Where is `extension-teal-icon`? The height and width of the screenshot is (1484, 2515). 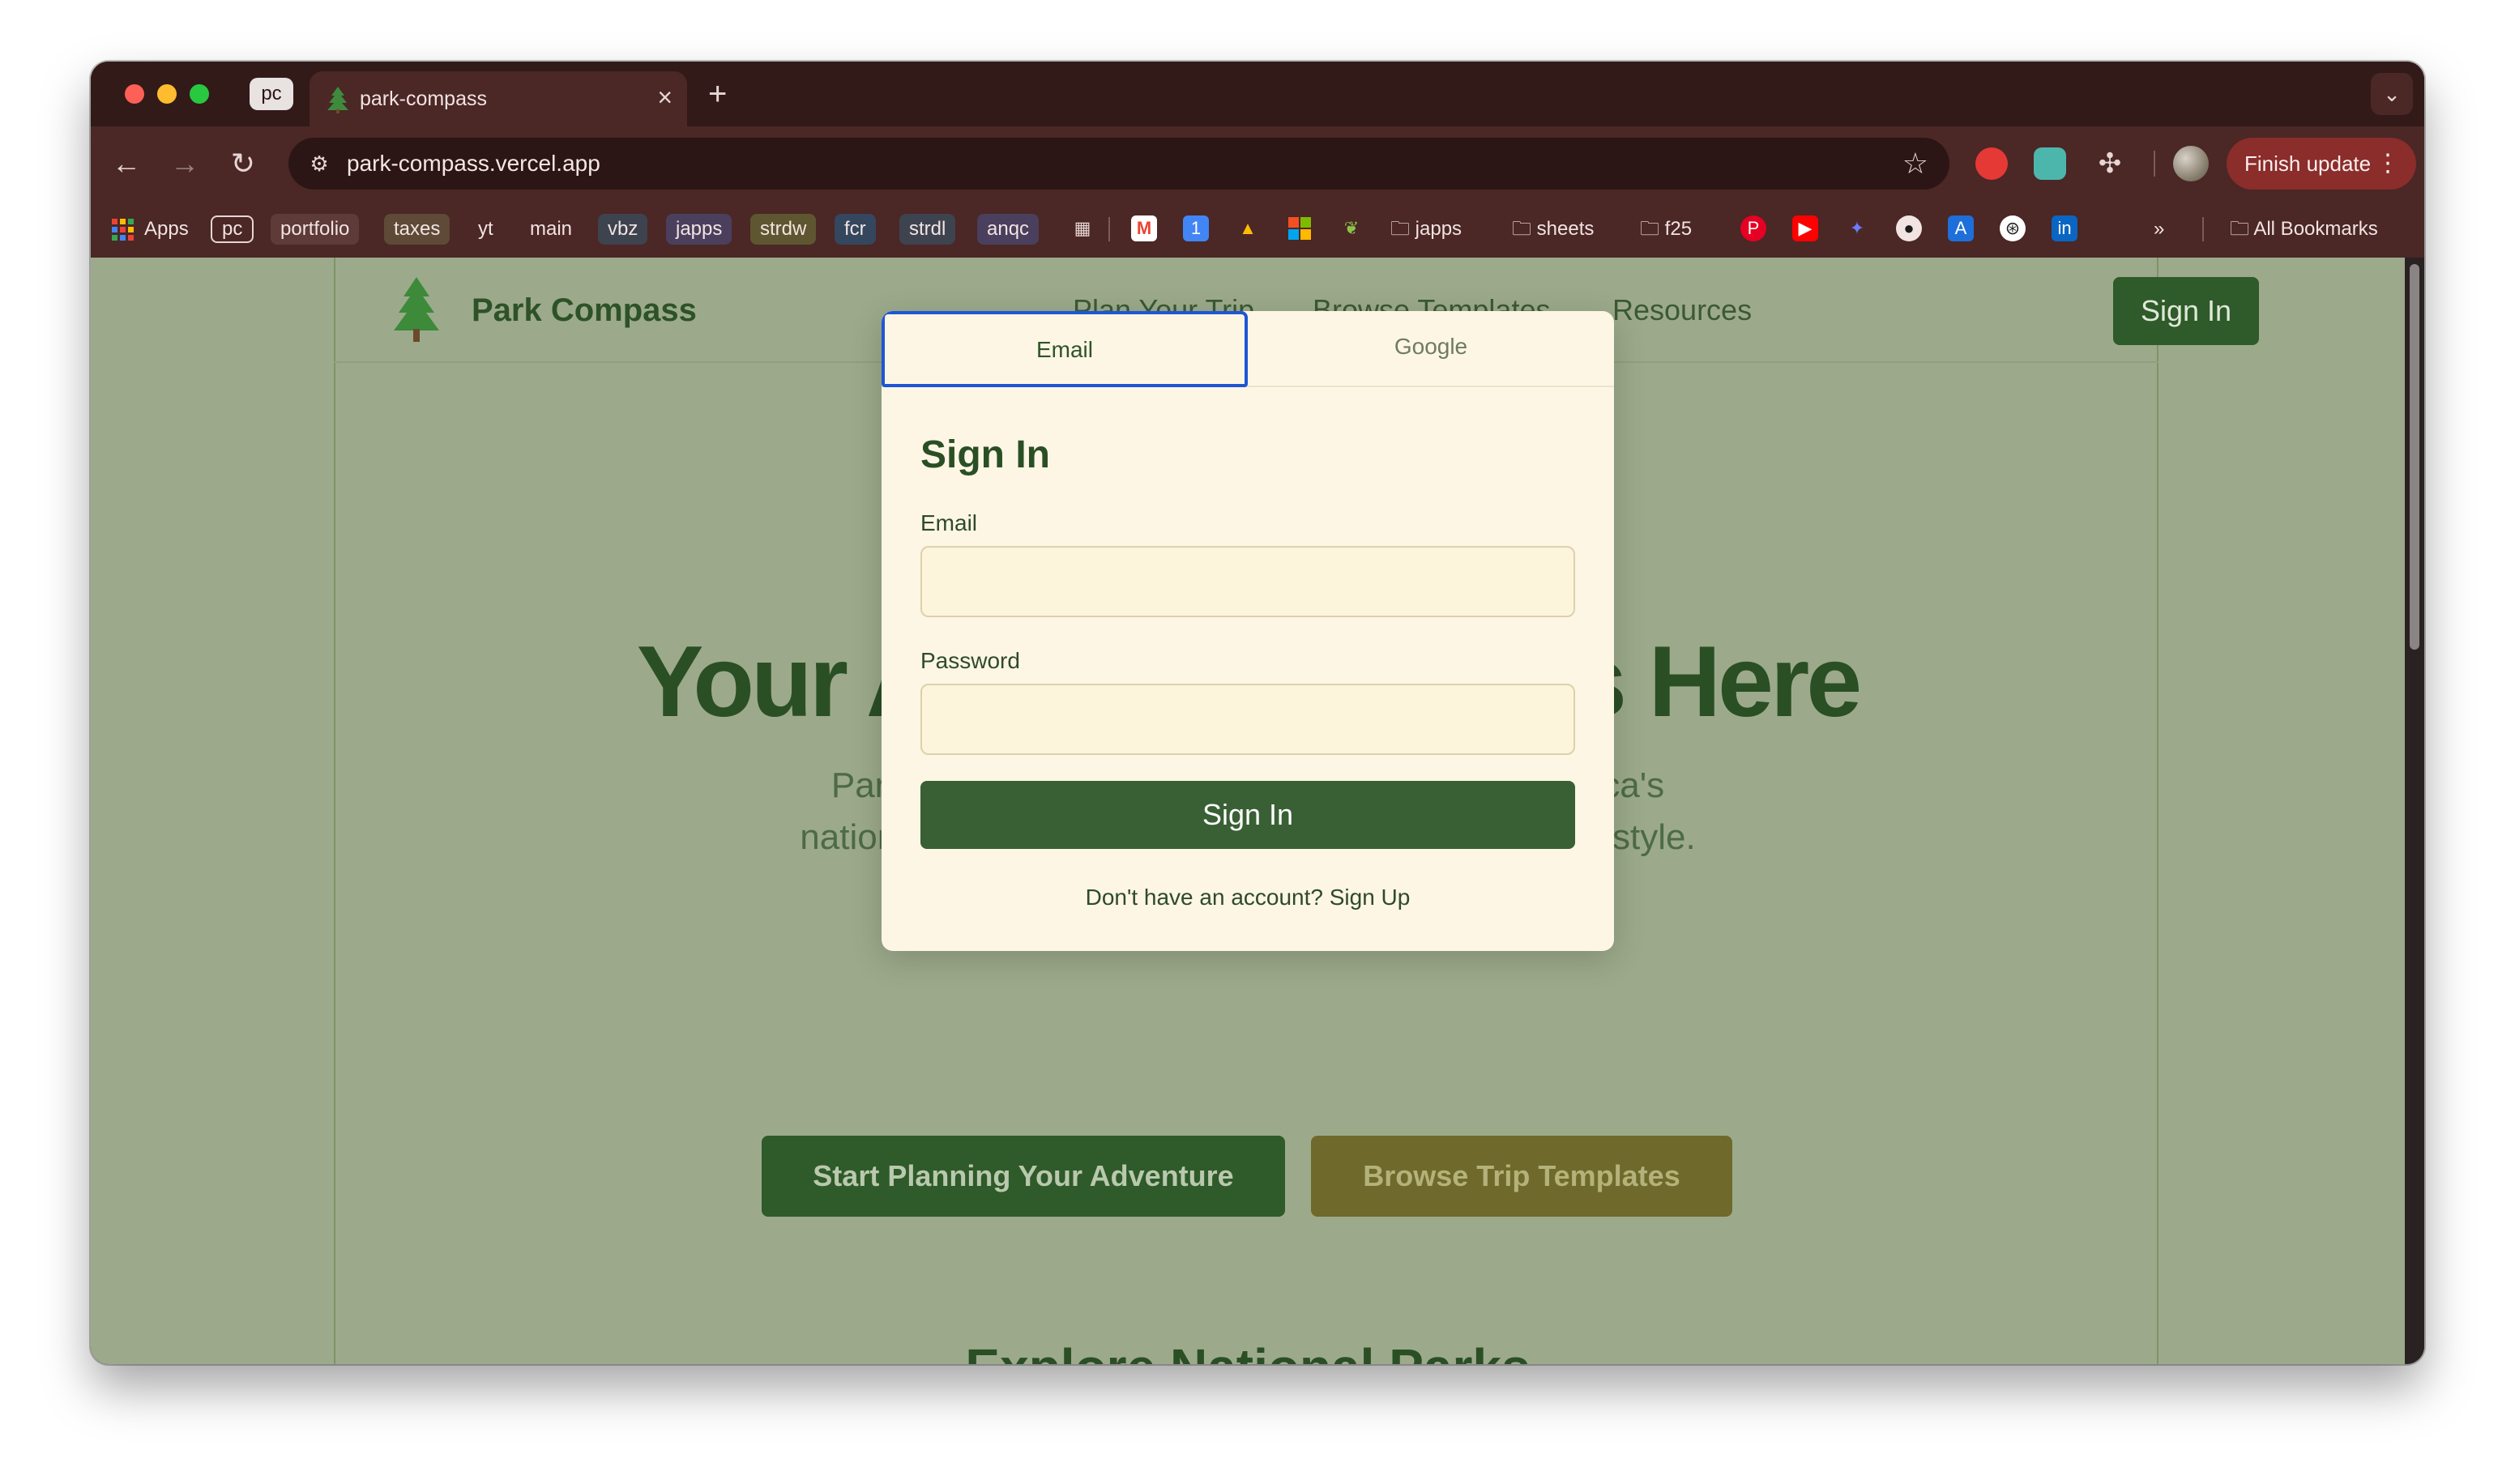
extension-teal-icon is located at coordinates (2050, 163).